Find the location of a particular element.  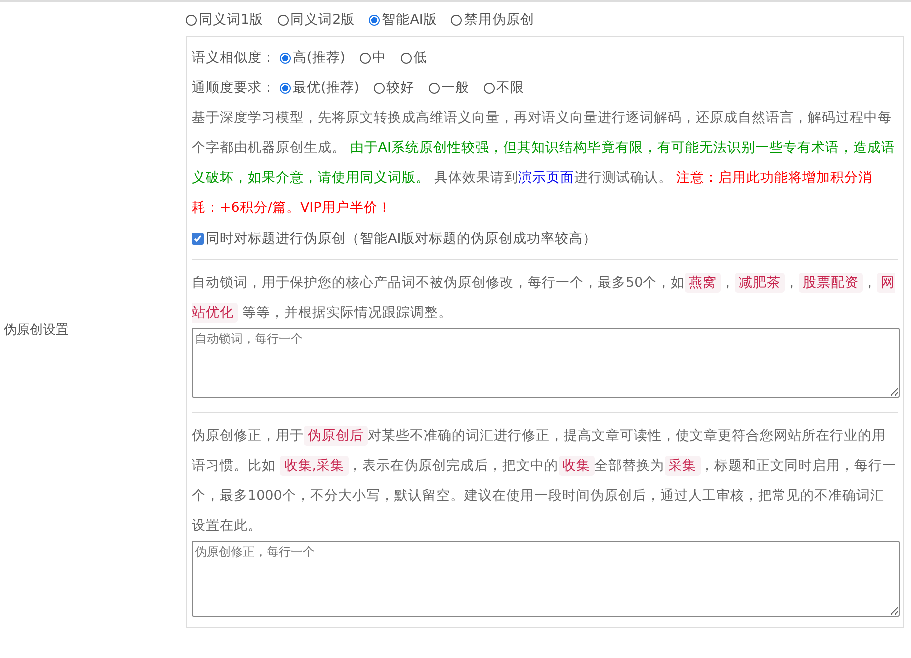

keyword-tag: 股票配资 is located at coordinates (831, 283).